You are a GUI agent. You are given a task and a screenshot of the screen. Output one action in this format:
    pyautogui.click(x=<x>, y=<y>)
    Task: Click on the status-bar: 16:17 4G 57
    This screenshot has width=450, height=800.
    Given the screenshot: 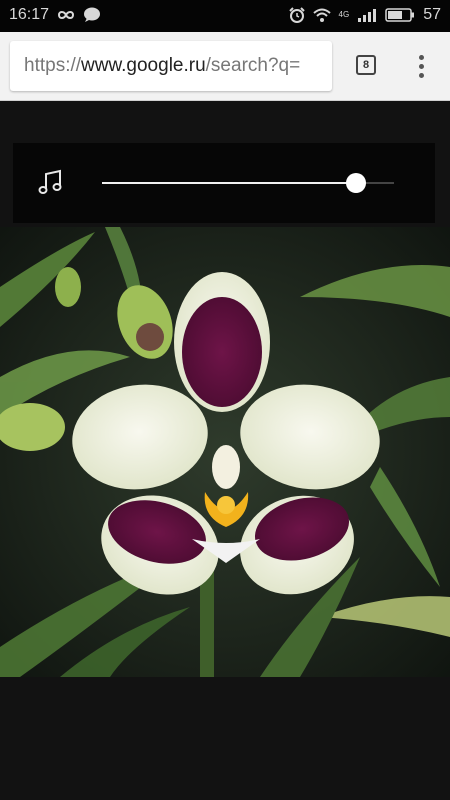 What is the action you would take?
    pyautogui.click(x=225, y=16)
    